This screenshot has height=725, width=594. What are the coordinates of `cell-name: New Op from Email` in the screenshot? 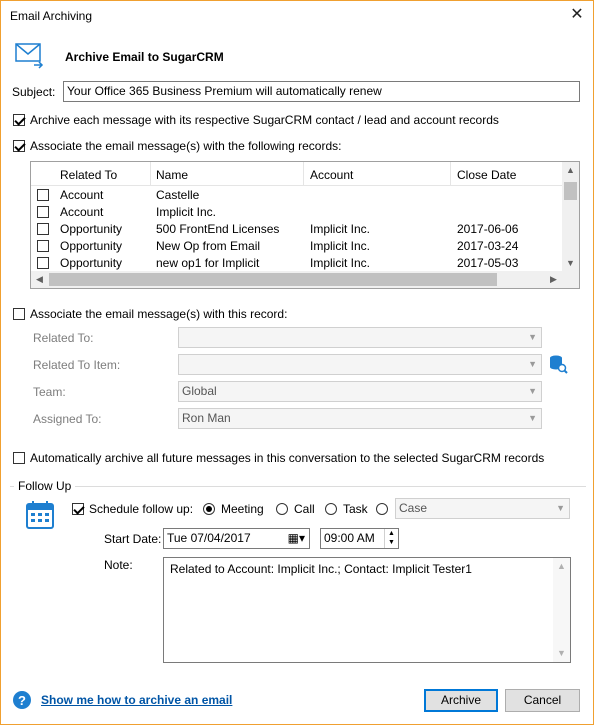 It's located at (208, 246).